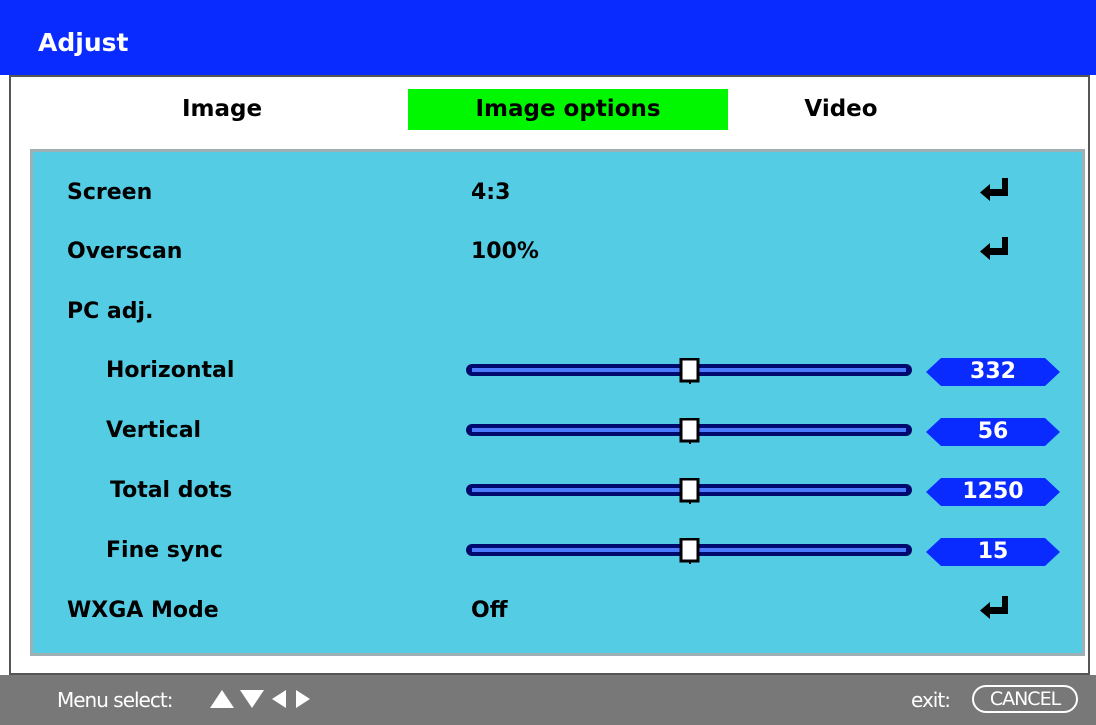 The width and height of the screenshot is (1096, 725). I want to click on fine-sync-slider, so click(689, 551).